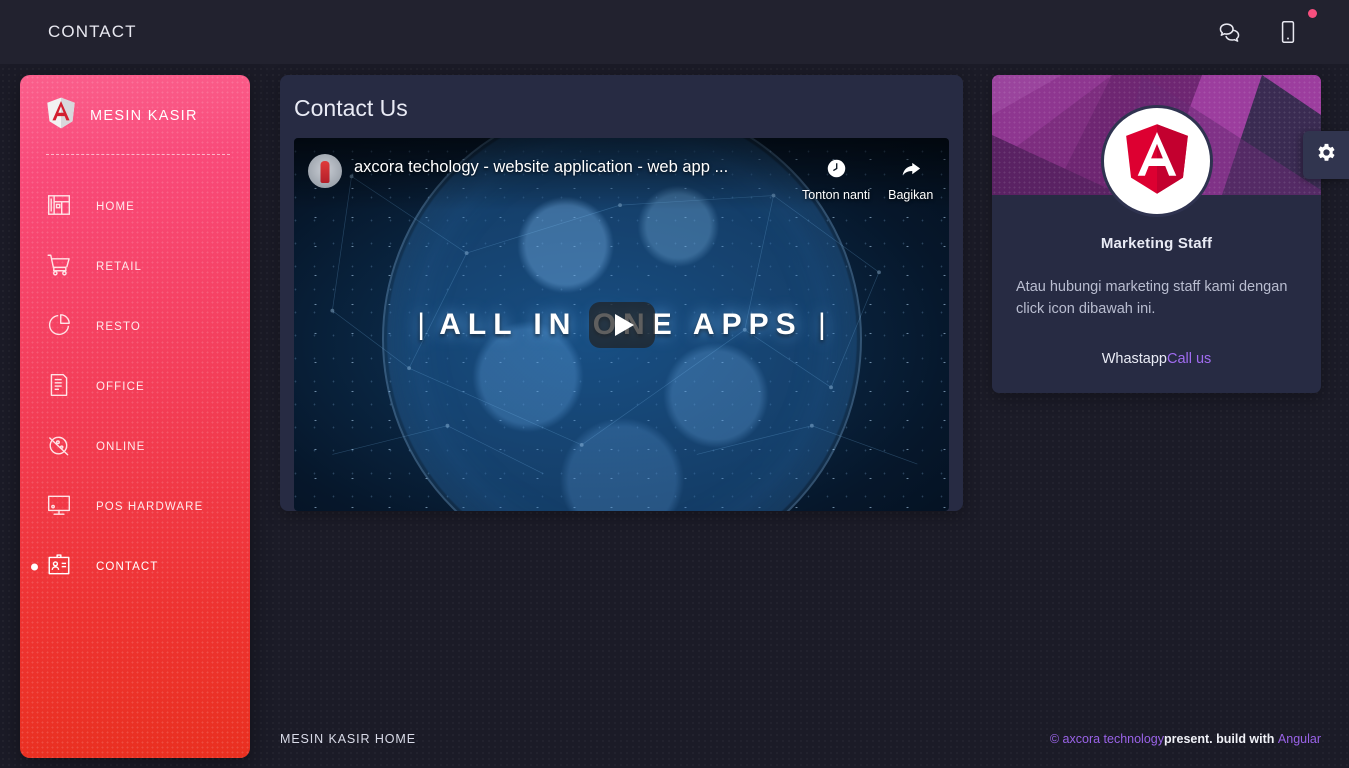  I want to click on sidebar-item-home: HOME, so click(135, 207).